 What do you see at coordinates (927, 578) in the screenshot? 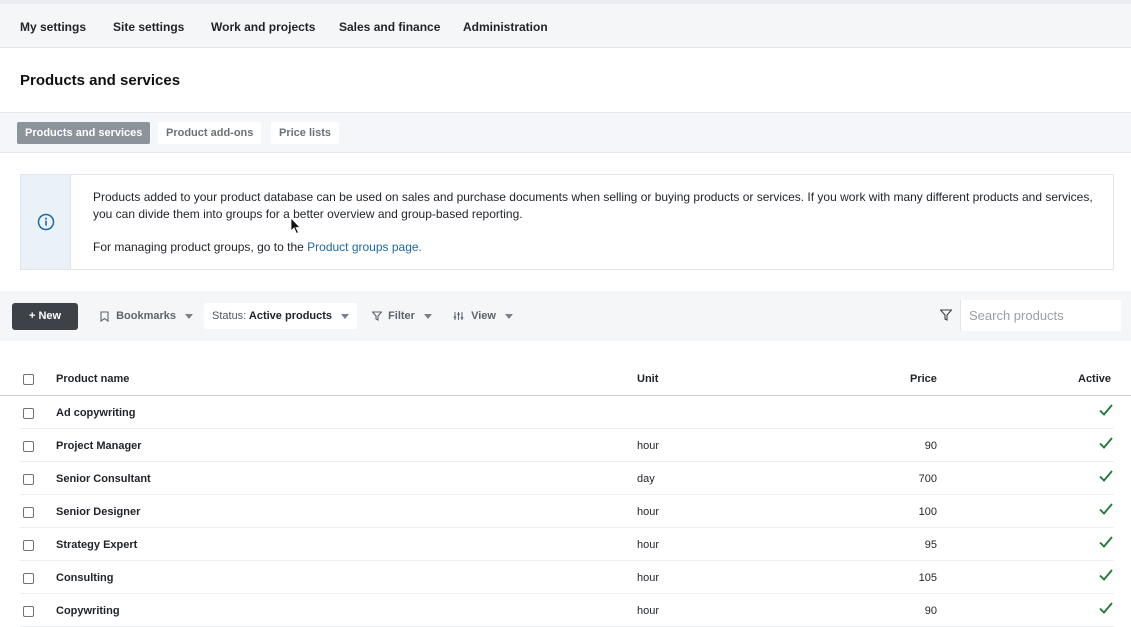
I see `product-price: 105` at bounding box center [927, 578].